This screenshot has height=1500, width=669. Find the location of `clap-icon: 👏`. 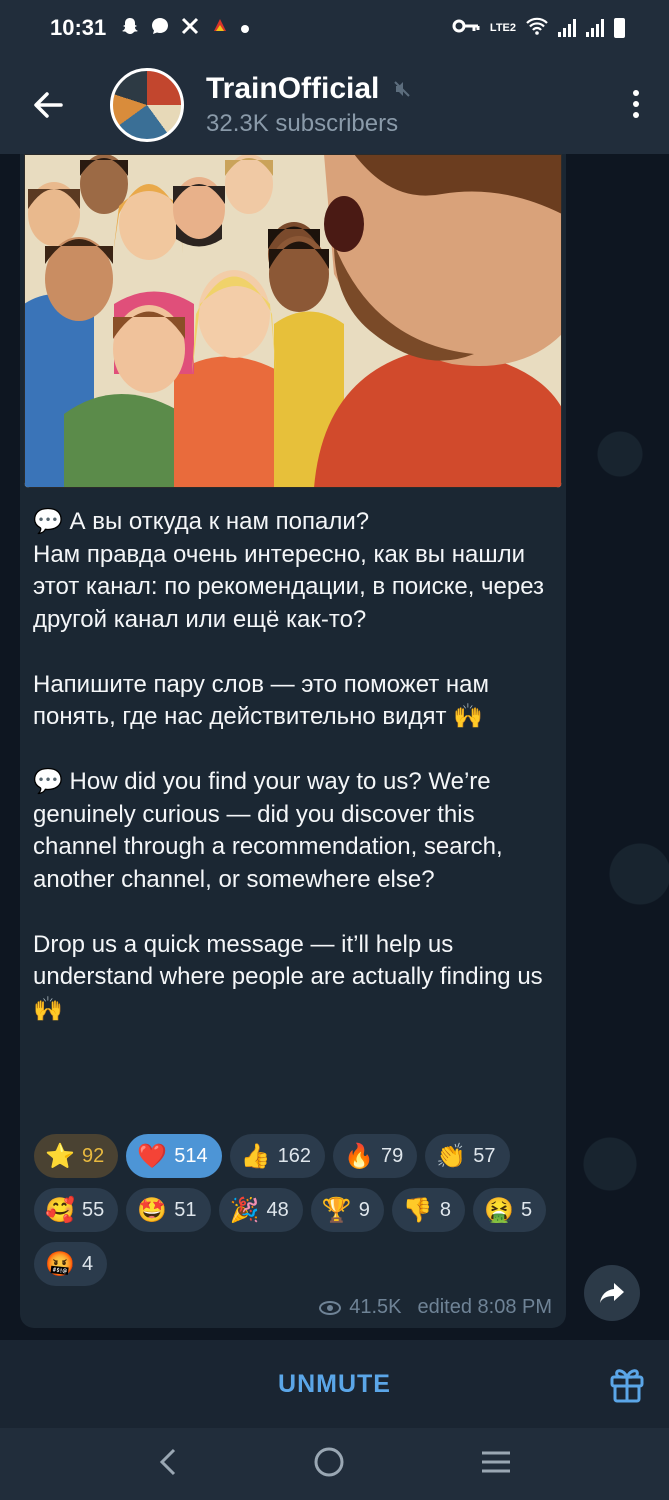

clap-icon: 👏 is located at coordinates (451, 1156).